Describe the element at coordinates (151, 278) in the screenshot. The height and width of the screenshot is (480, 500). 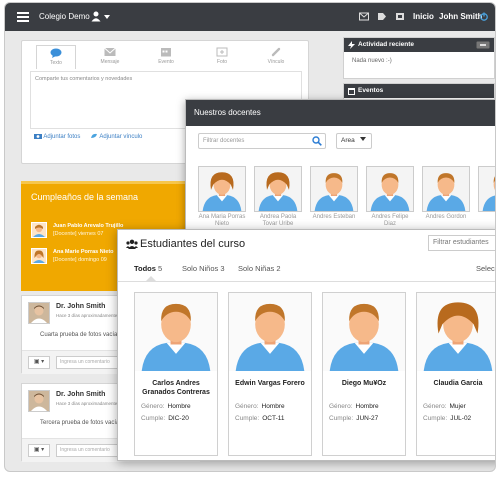
I see `active-tab-indicator` at that location.